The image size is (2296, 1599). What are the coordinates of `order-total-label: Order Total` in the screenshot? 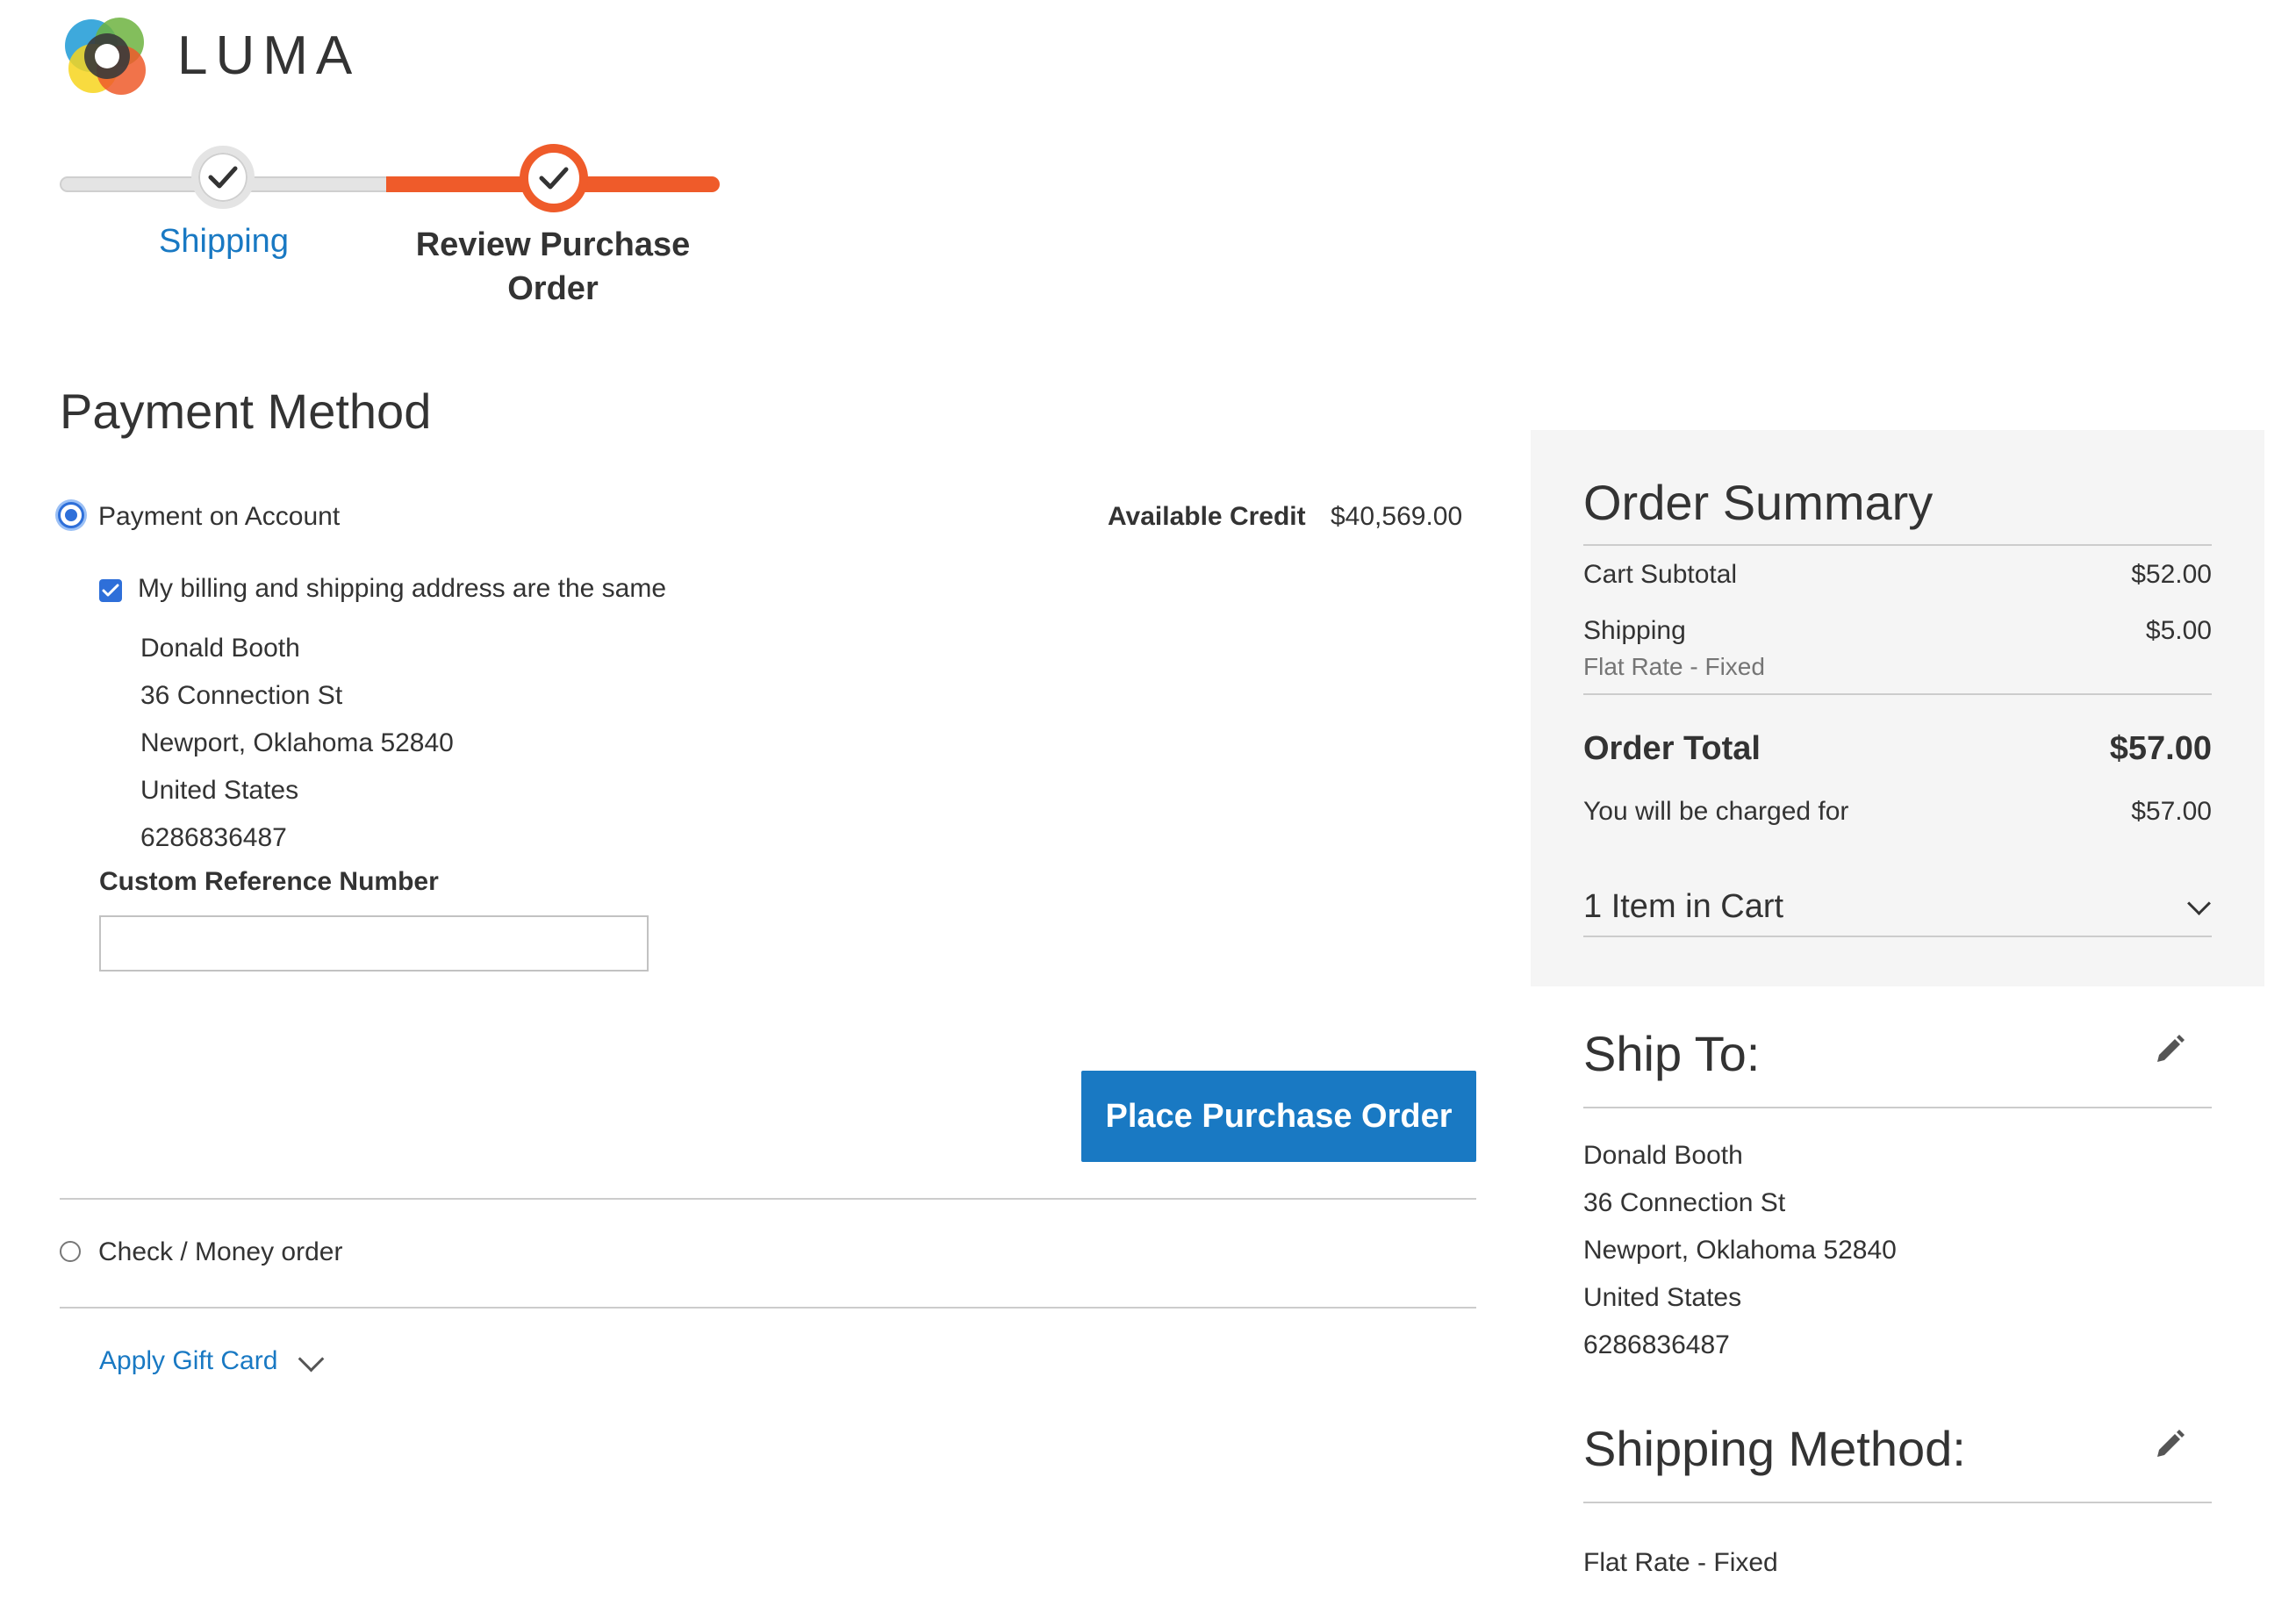 It's located at (1672, 748).